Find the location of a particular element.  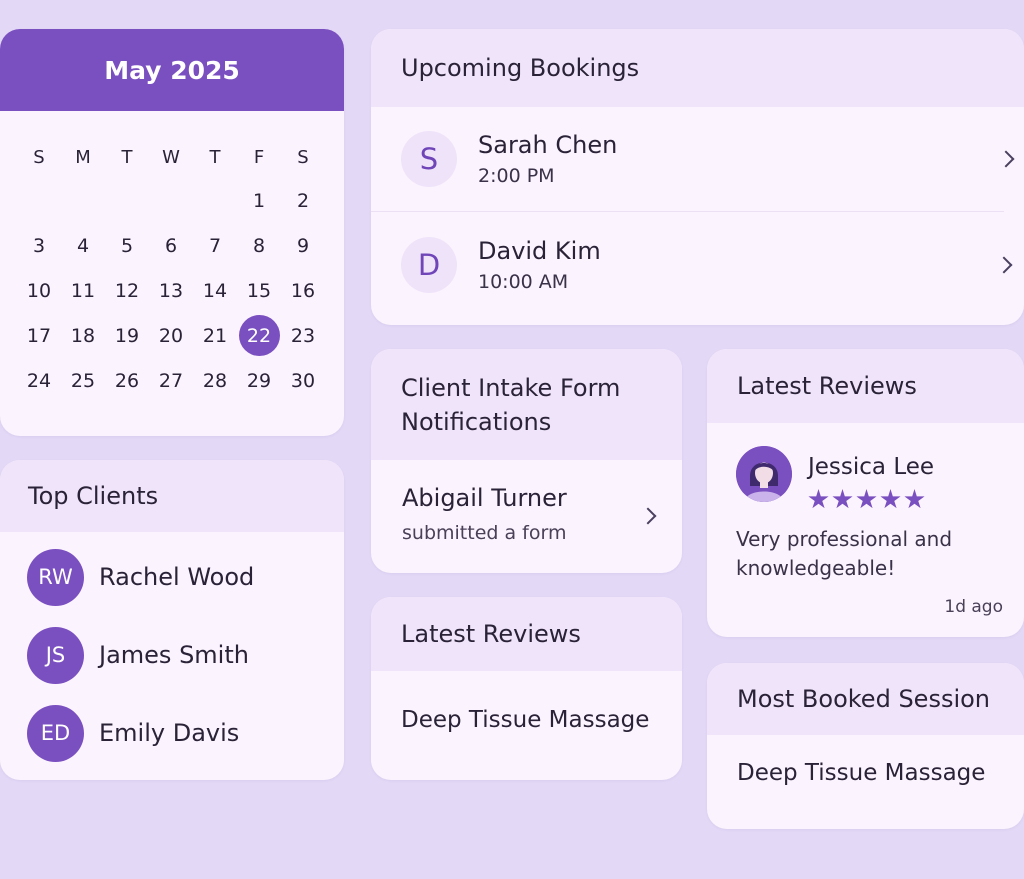

calendar-day: 24 is located at coordinates (39, 380).